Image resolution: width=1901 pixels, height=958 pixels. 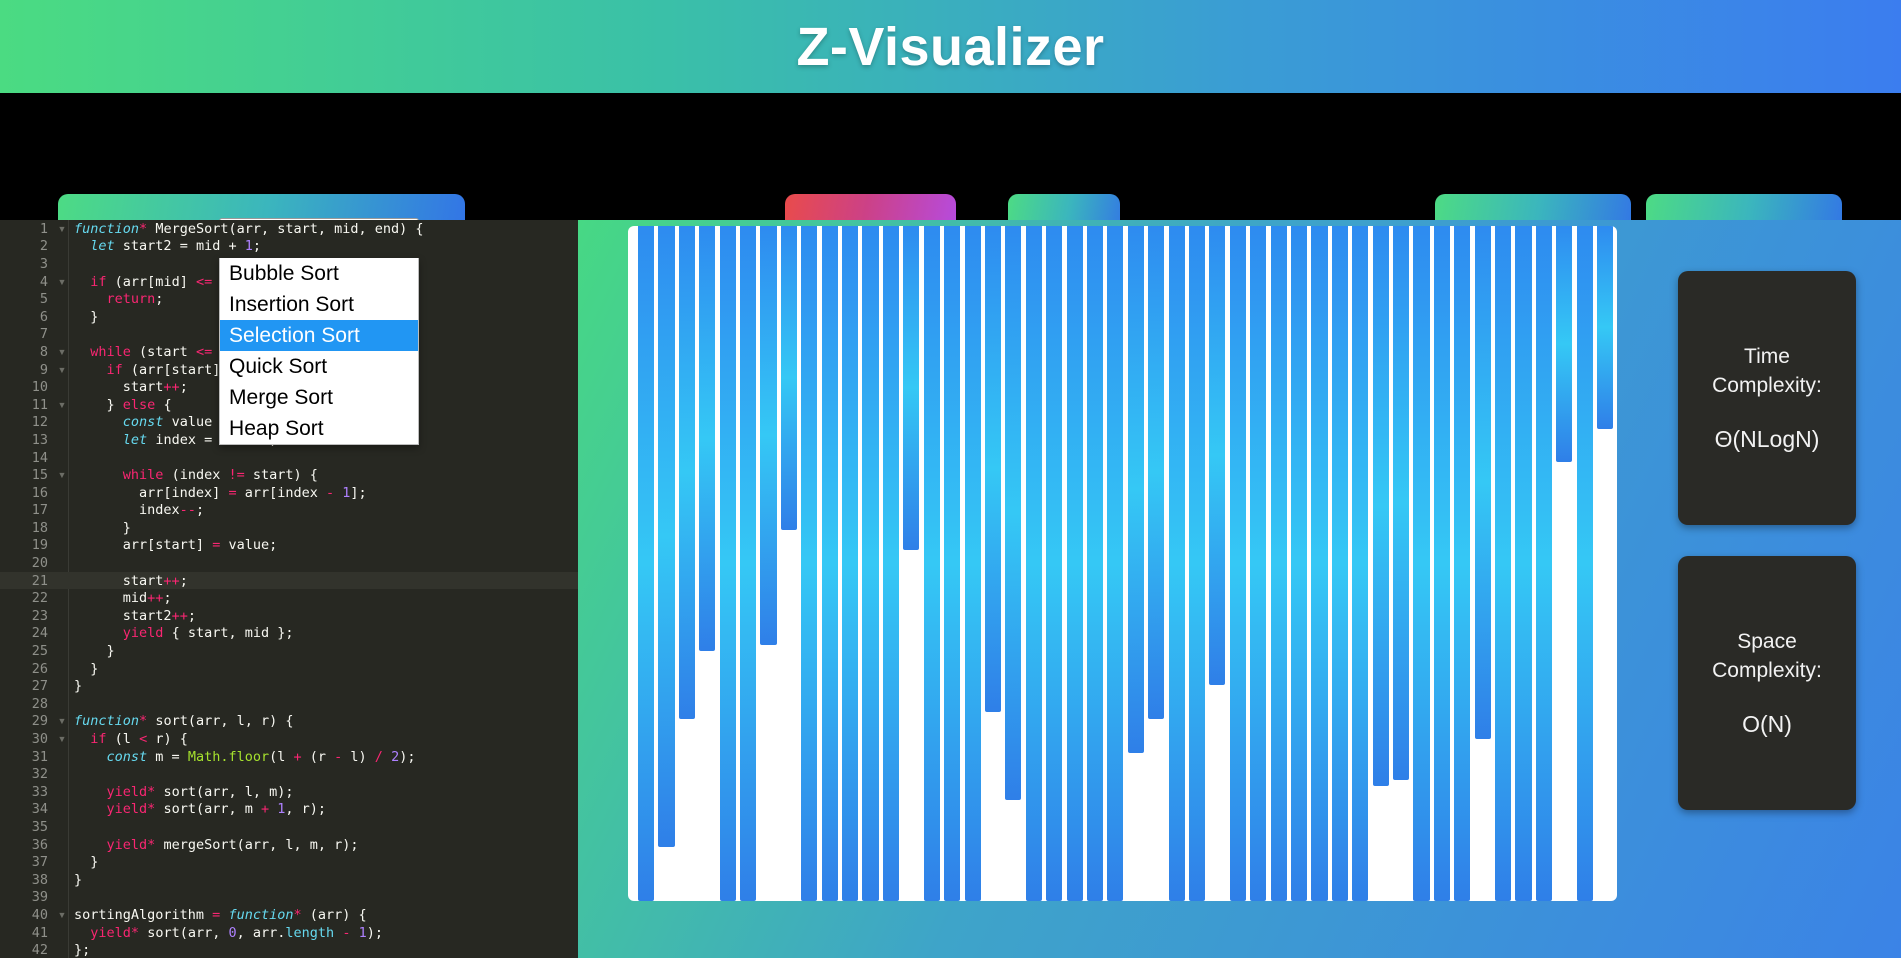 What do you see at coordinates (39, 510) in the screenshot?
I see `line-number: 17` at bounding box center [39, 510].